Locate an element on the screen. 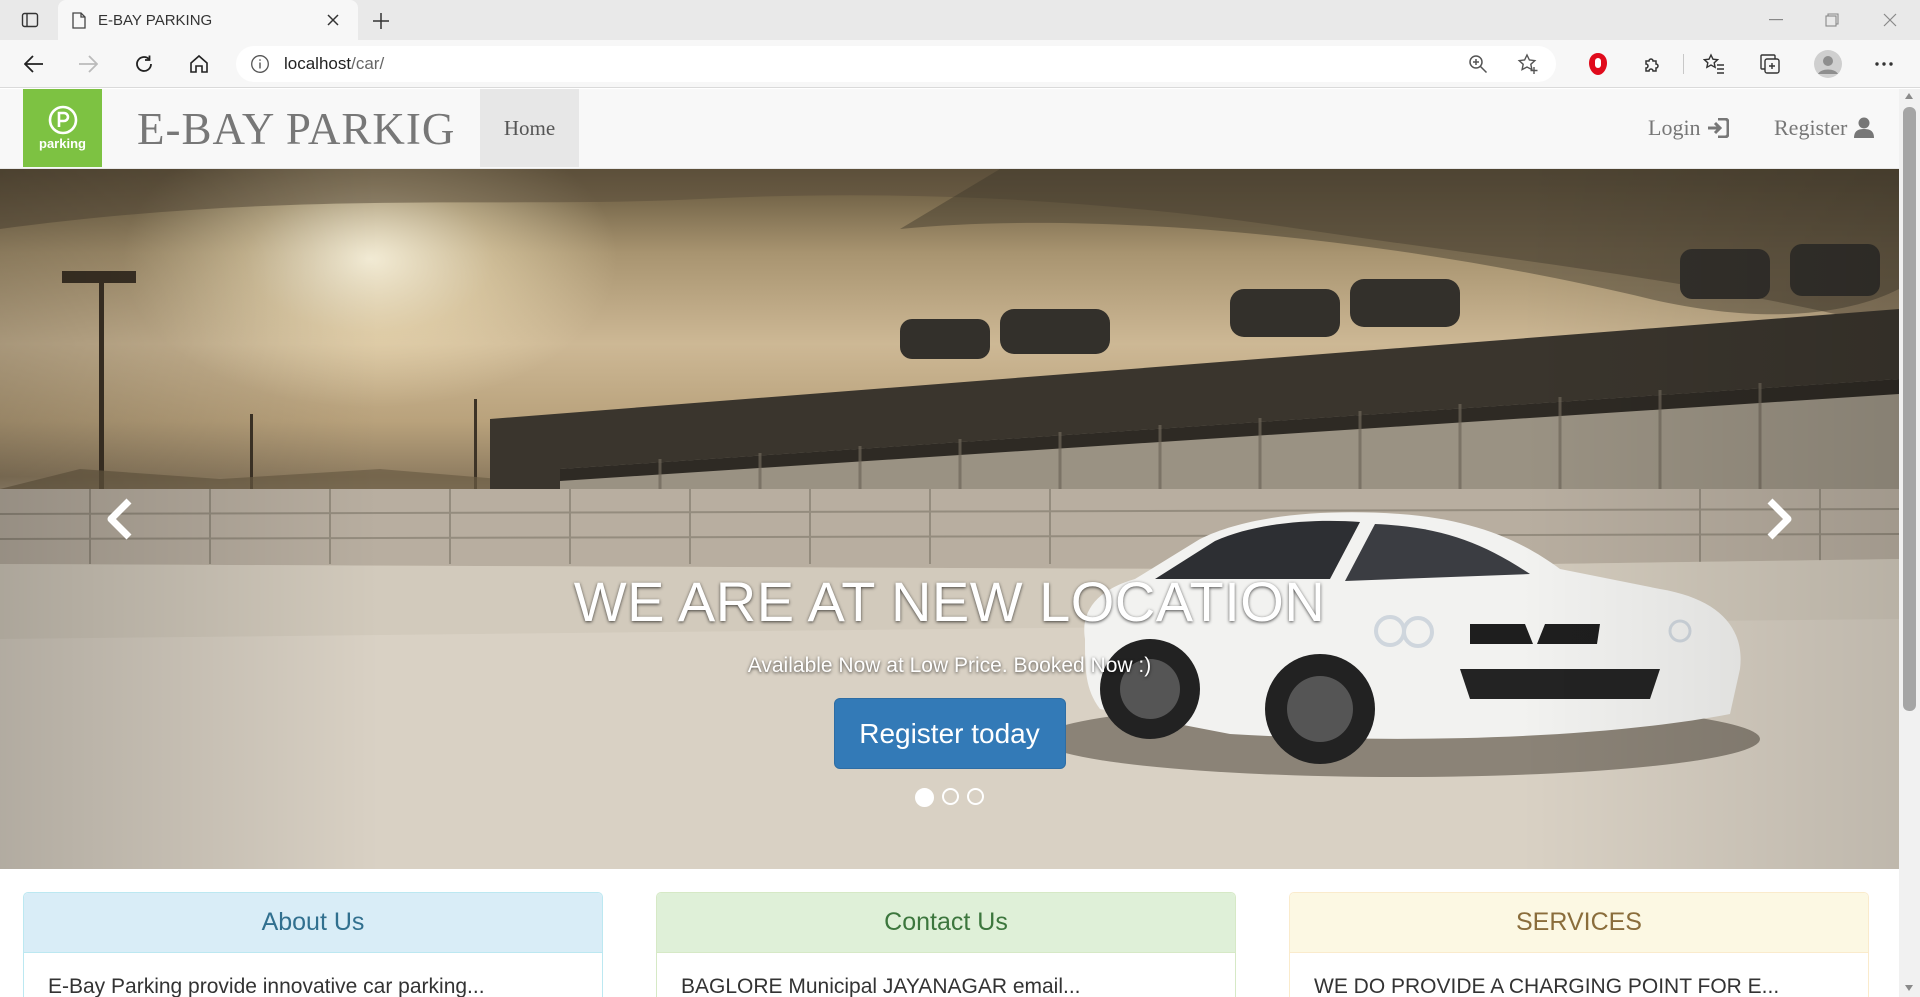  collections-icon is located at coordinates (1770, 64).